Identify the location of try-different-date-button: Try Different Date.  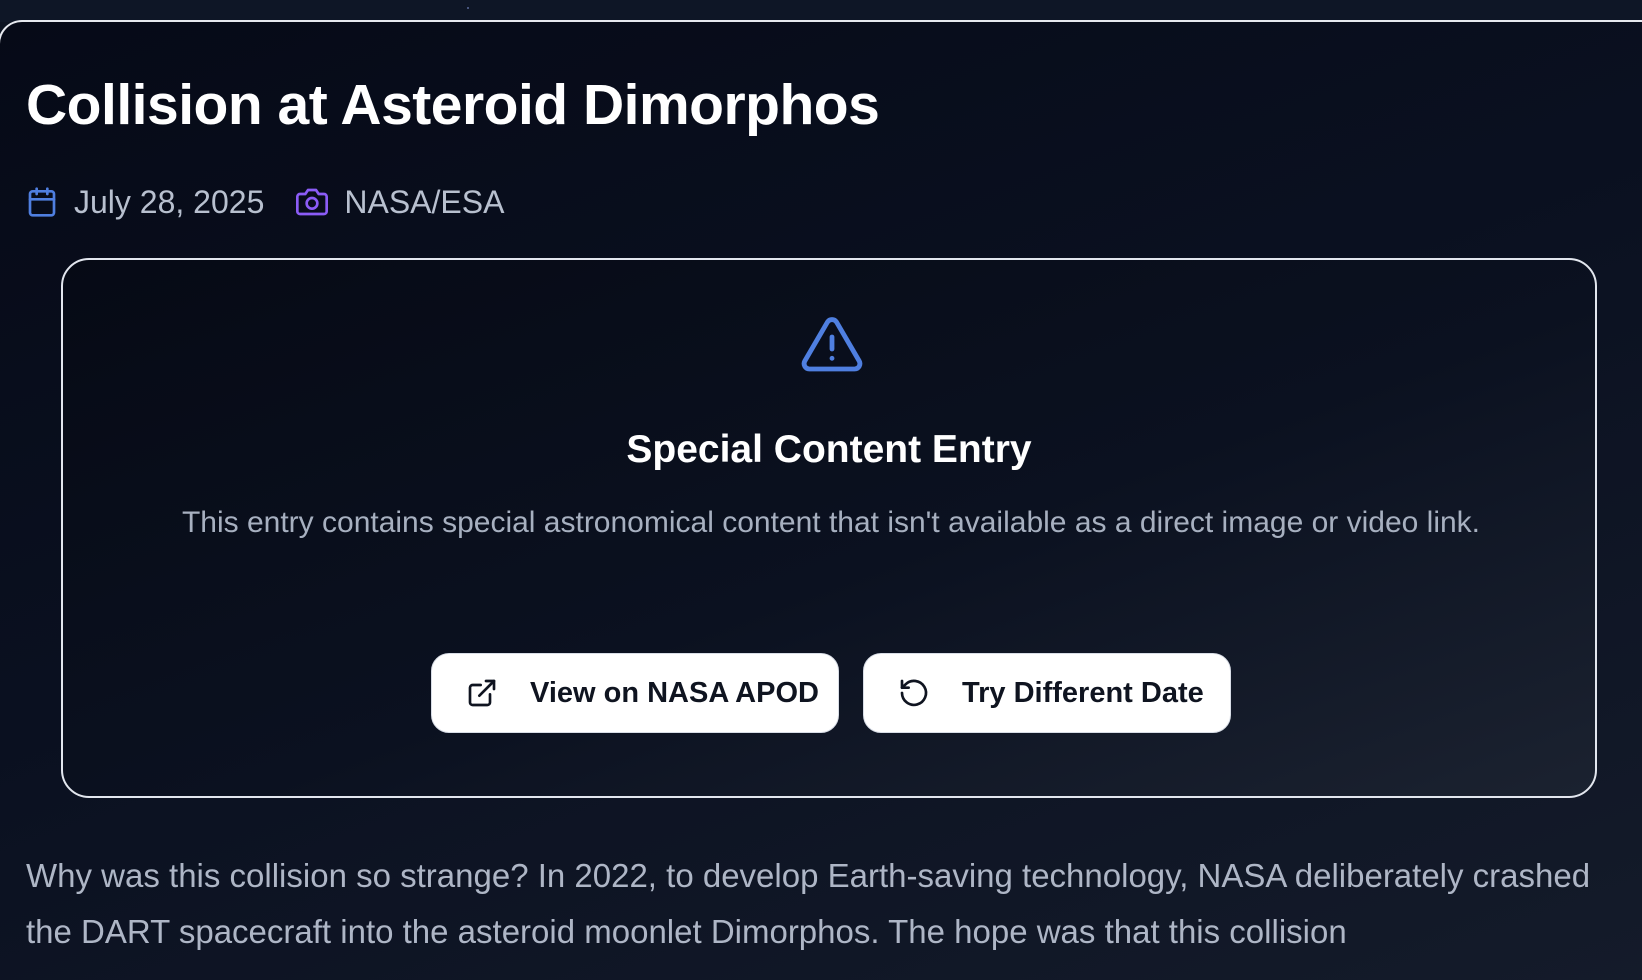
(1047, 693).